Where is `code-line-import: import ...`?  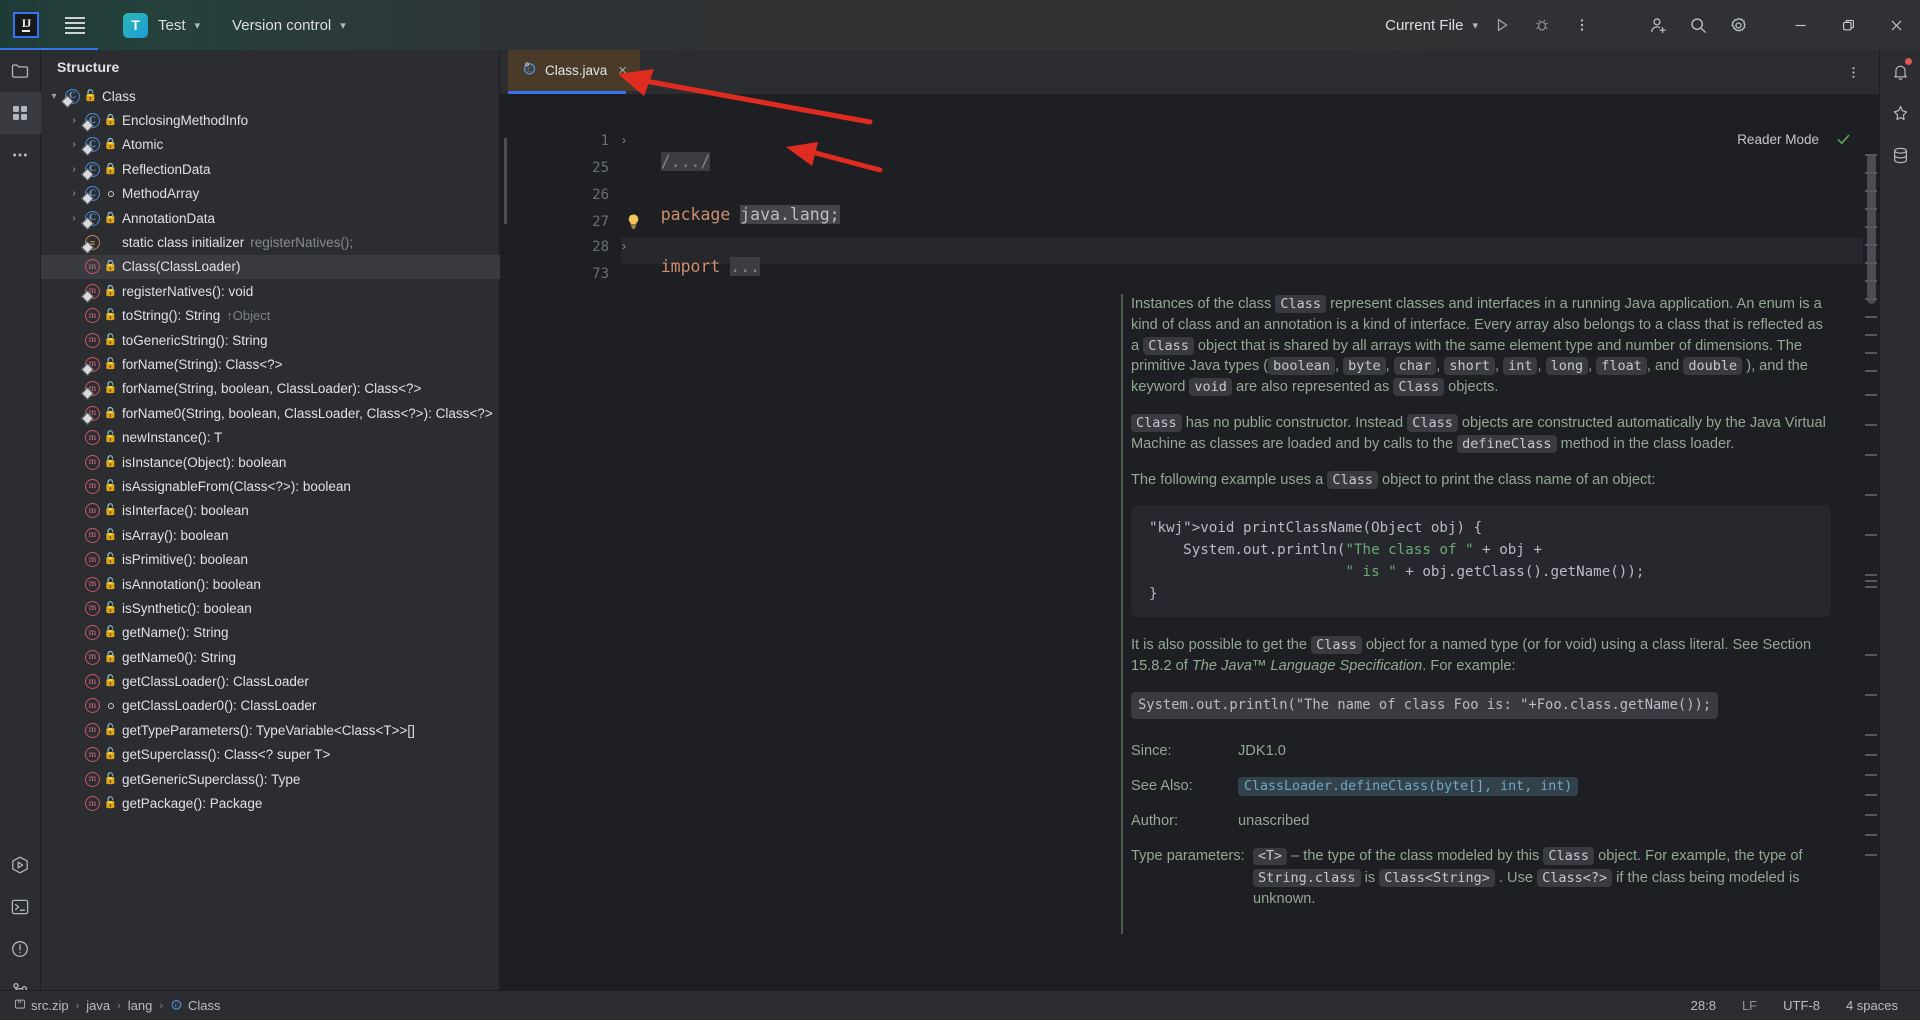
code-line-import: import ... is located at coordinates (691, 266).